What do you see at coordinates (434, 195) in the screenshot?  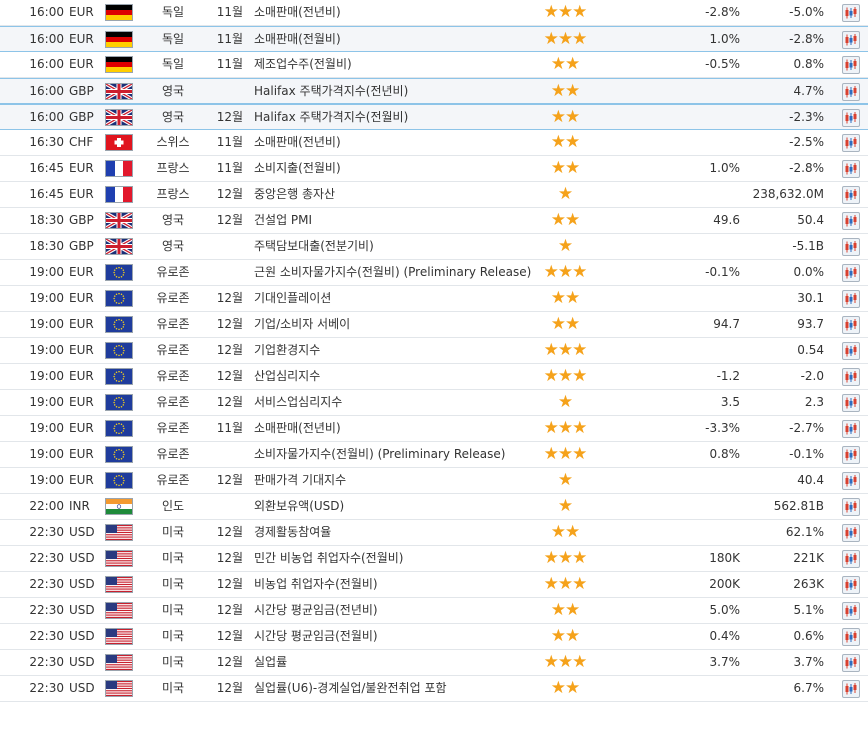 I see `table-row: 16:45 EUR 프랑스 12월 중앙은행 총자산 ★ 238,632.0M` at bounding box center [434, 195].